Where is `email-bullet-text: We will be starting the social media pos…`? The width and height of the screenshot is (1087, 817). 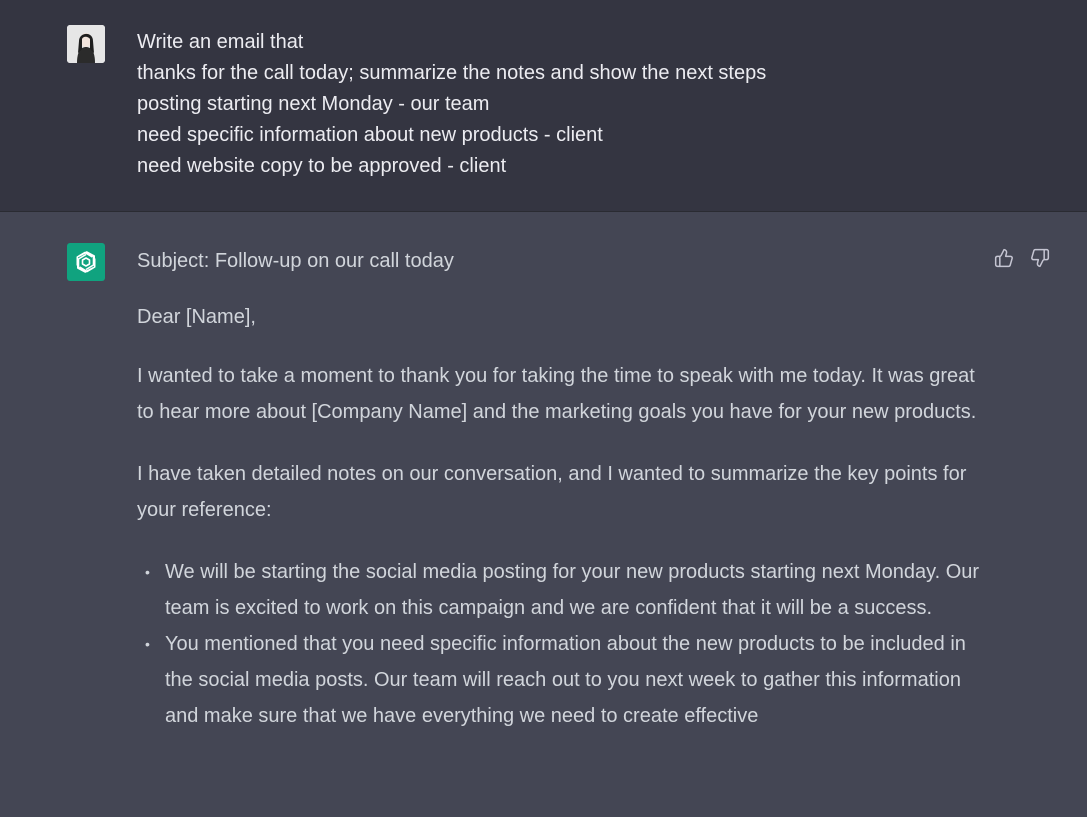
email-bullet-text: We will be starting the social media pos… is located at coordinates (572, 590).